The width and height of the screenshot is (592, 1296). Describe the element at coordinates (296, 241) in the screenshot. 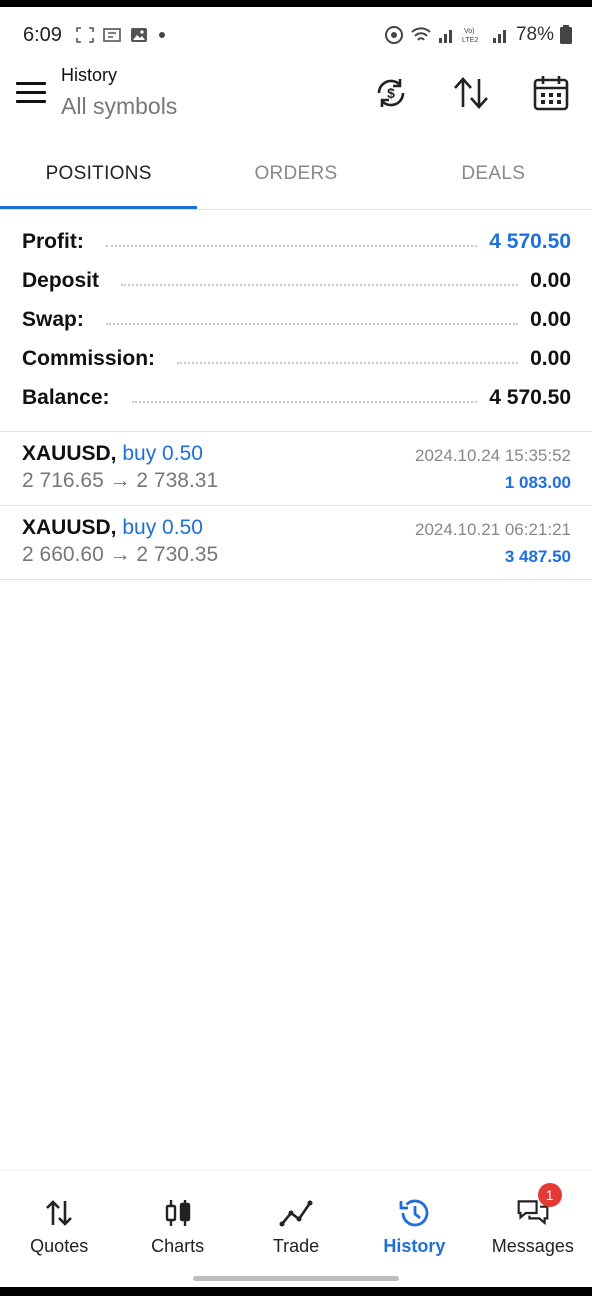

I see `summary-profit-row: Profit: 4 570.50` at that location.